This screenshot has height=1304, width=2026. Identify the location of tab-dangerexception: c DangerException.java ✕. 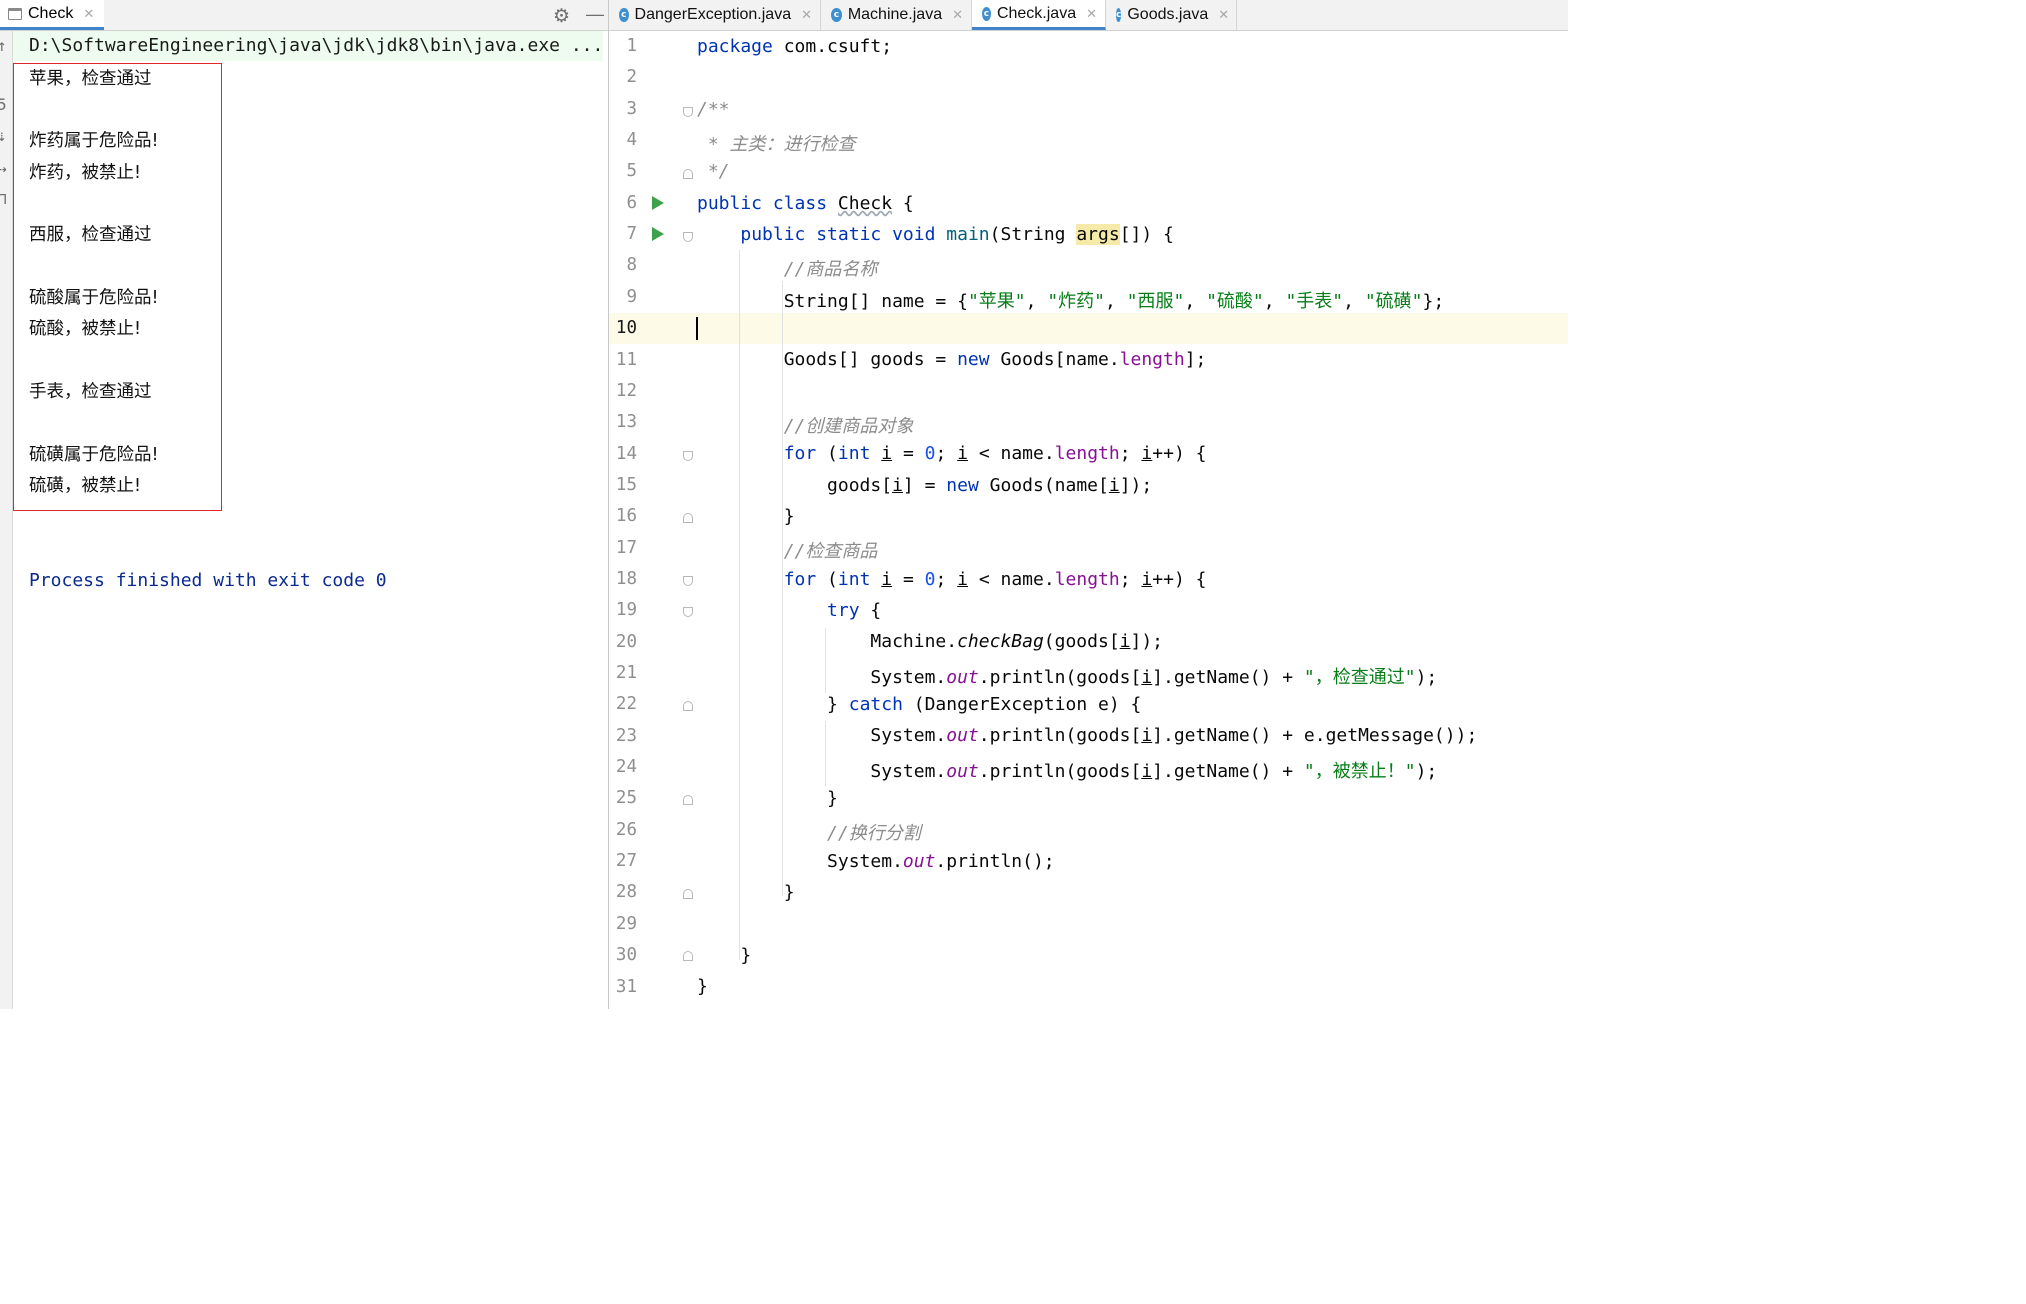
(715, 15).